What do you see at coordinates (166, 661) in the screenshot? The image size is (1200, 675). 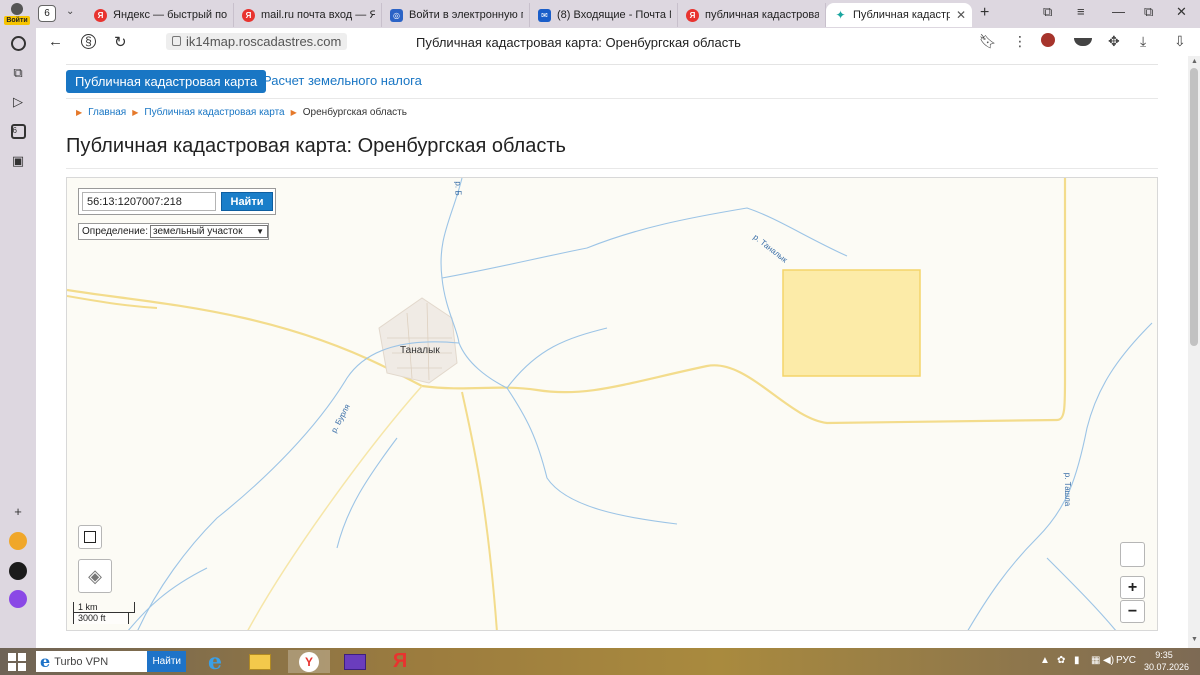 I see `taskbar-search-button: Найти` at bounding box center [166, 661].